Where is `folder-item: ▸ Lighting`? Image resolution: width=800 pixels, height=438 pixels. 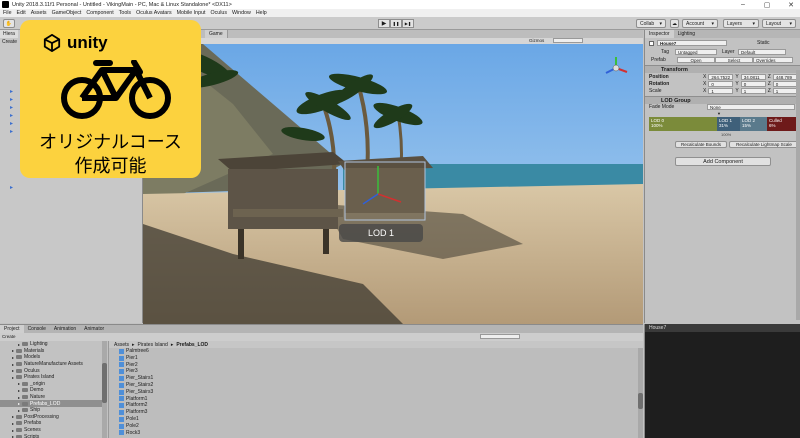 folder-item: ▸ Lighting is located at coordinates (53, 344).